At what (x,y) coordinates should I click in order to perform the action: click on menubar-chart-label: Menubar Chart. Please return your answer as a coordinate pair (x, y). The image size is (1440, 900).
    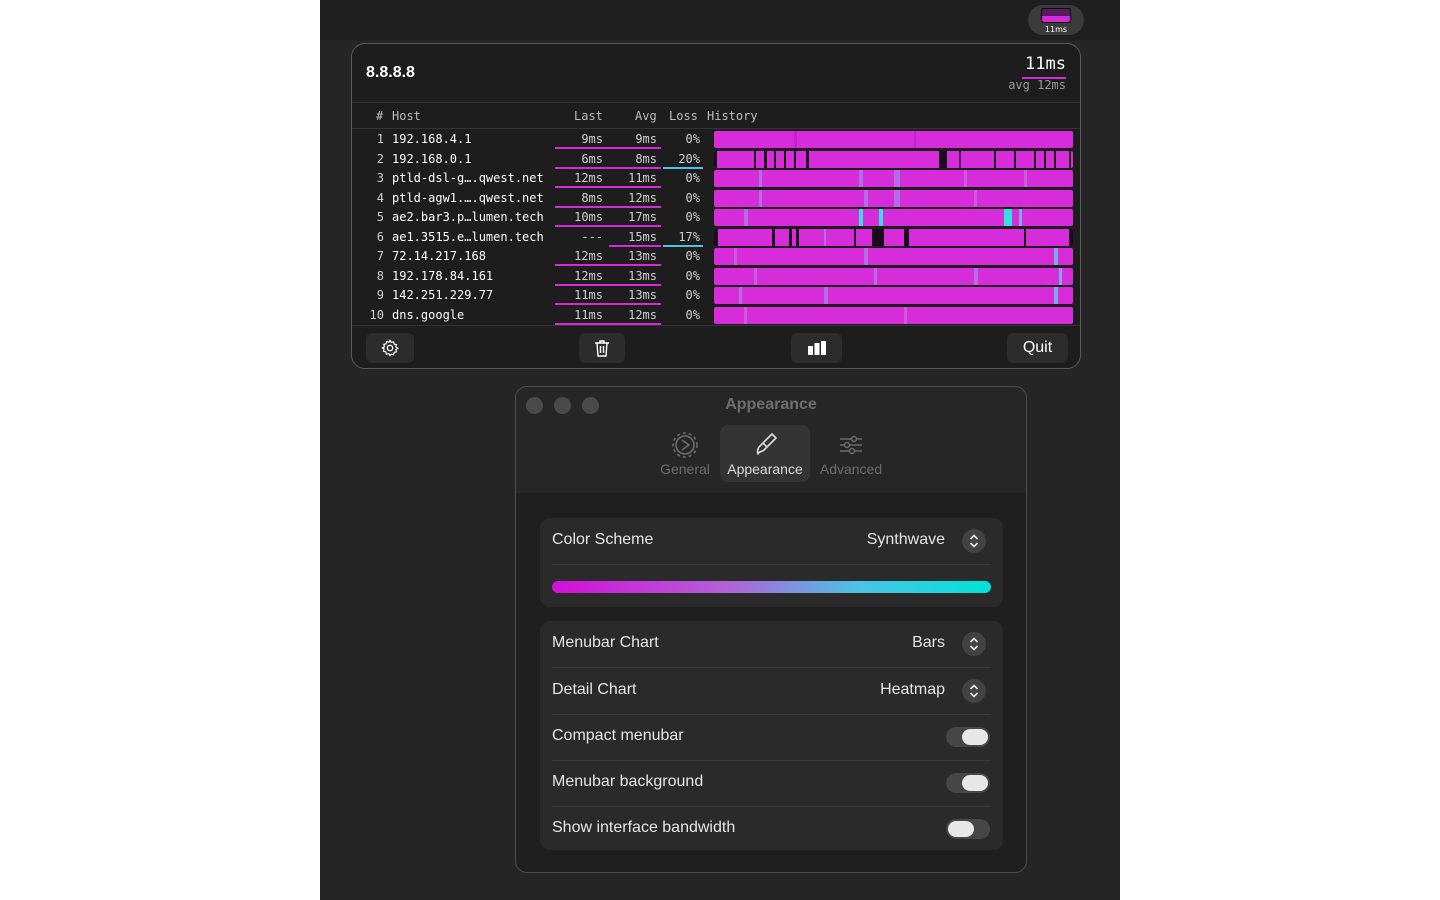
    Looking at the image, I should click on (605, 642).